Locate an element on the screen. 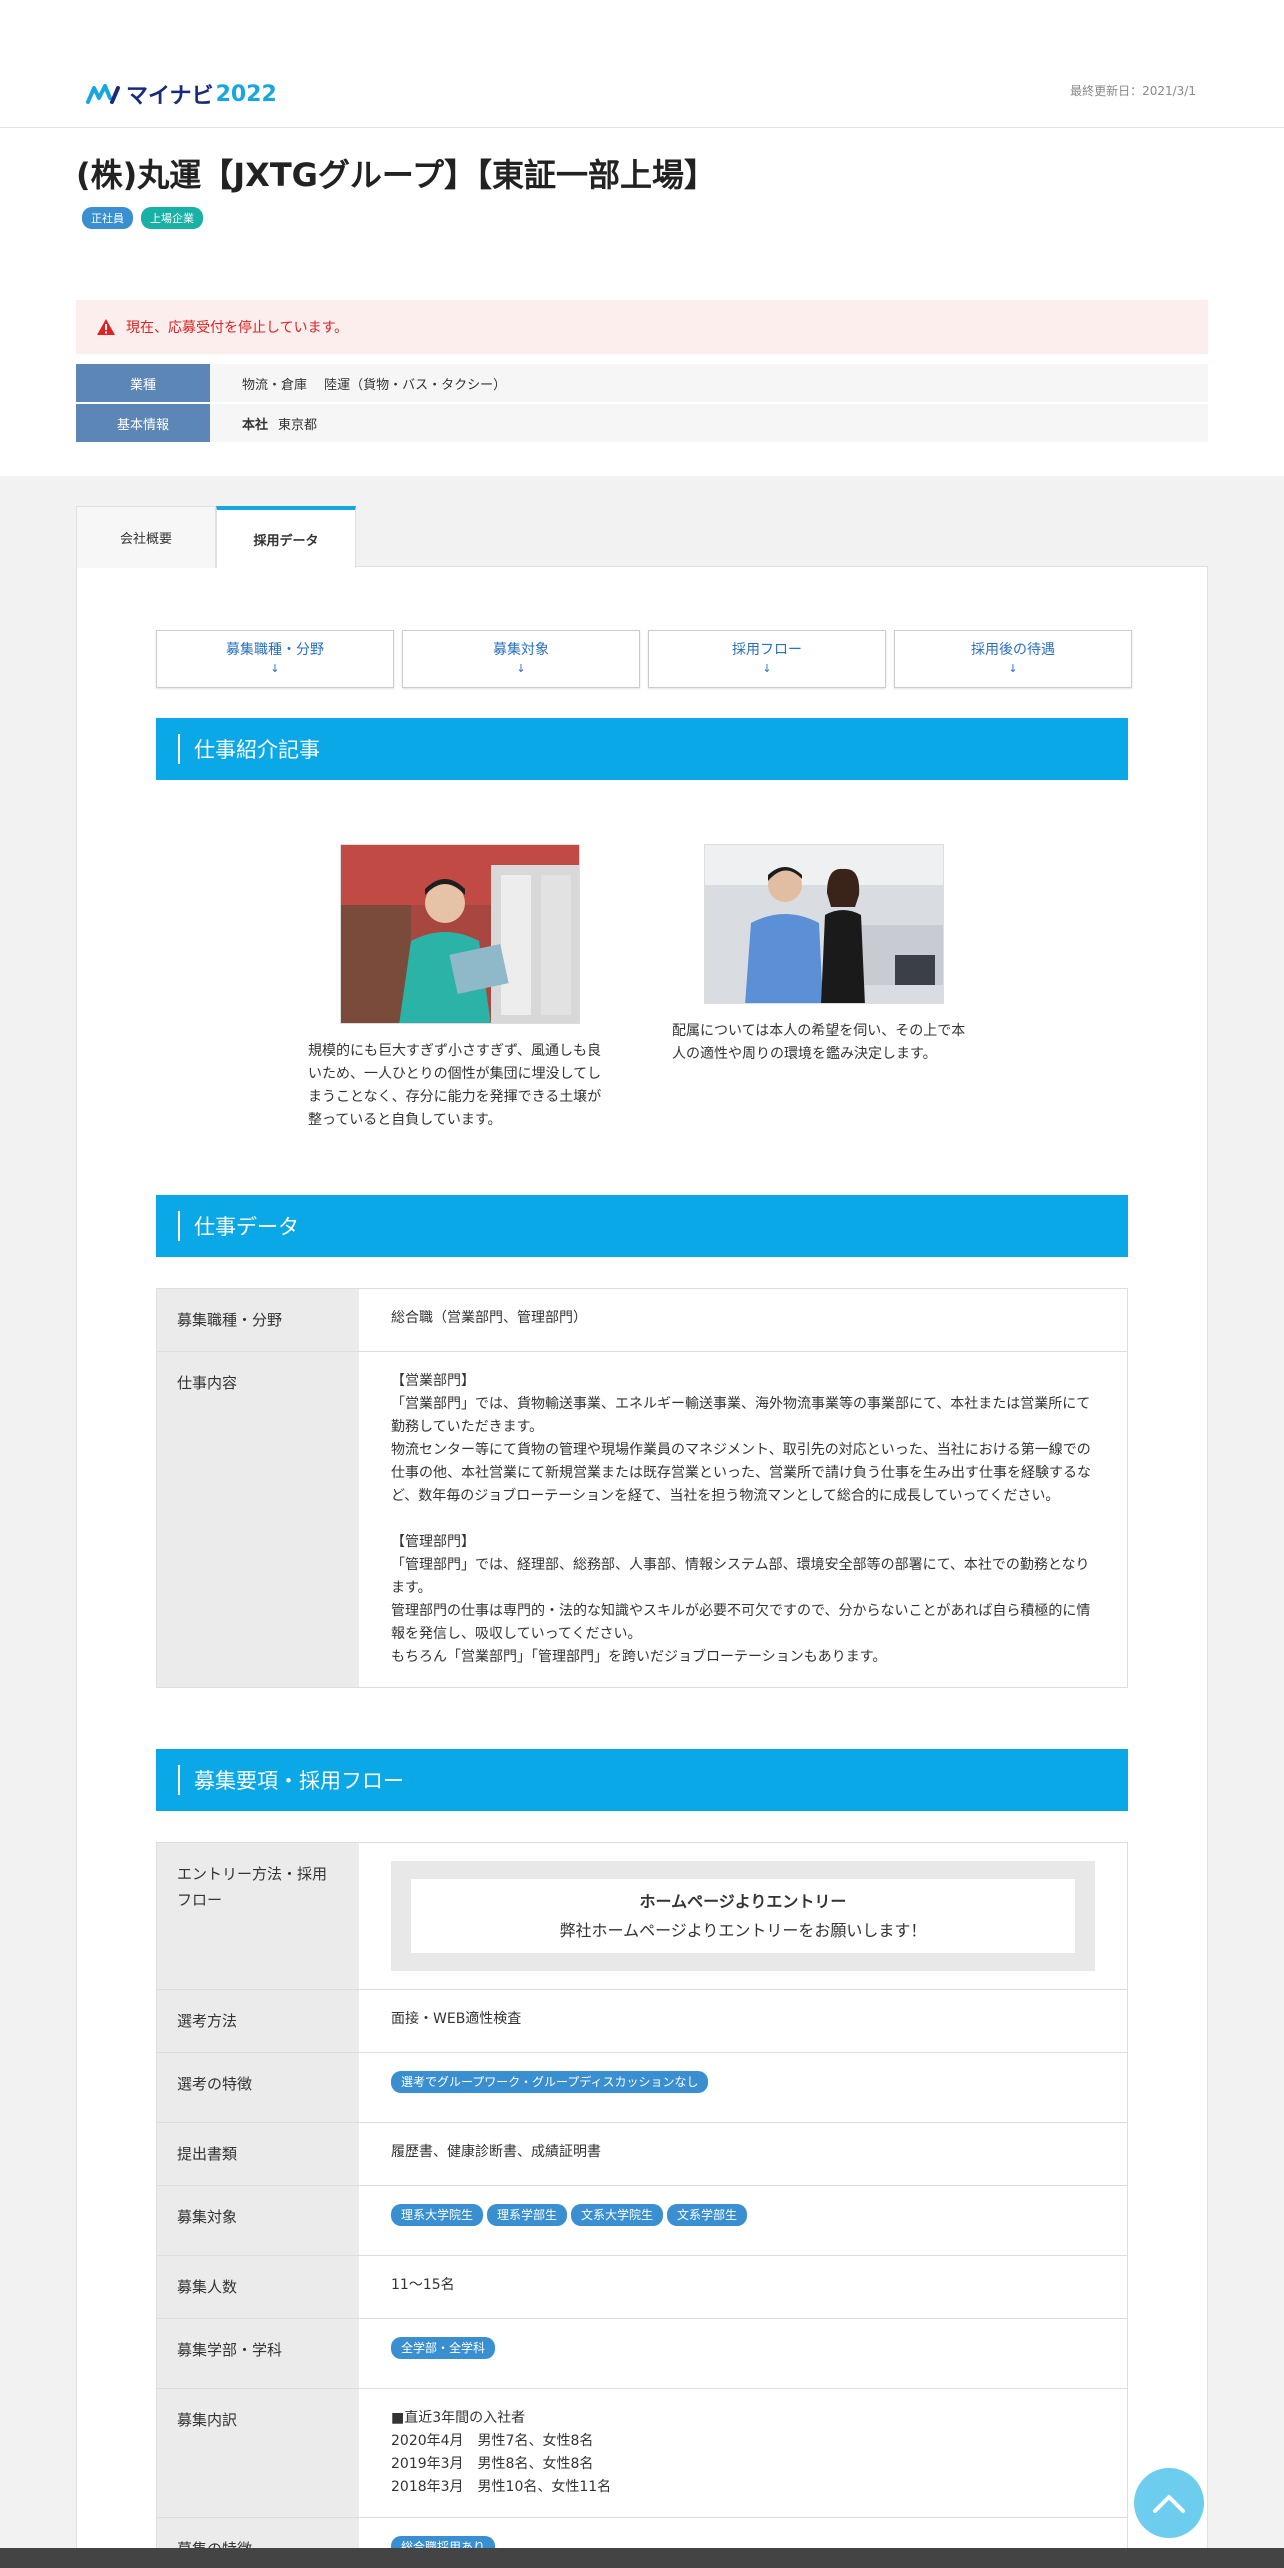 The image size is (1284, 2568). anchor-flow: 採用フロー ↓ is located at coordinates (767, 659).